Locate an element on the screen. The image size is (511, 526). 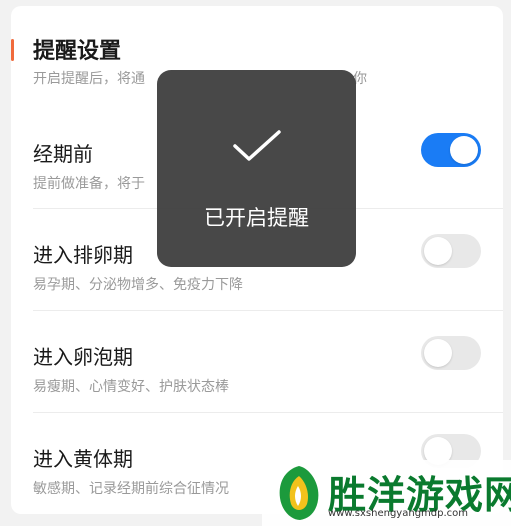
toast-message: 已开启提醒 is located at coordinates (256, 218).